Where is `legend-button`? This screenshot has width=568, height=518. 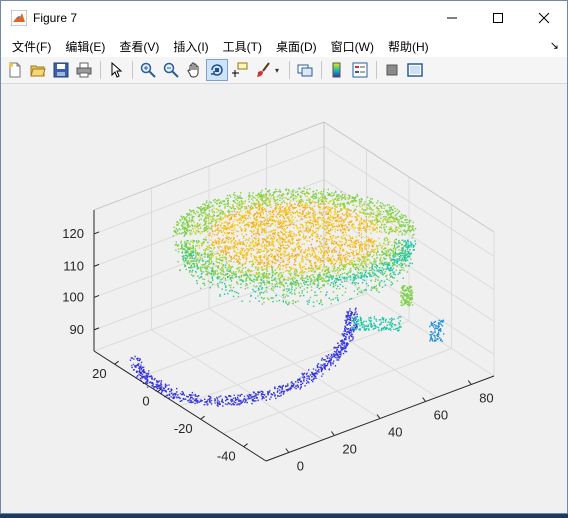
legend-button is located at coordinates (360, 70).